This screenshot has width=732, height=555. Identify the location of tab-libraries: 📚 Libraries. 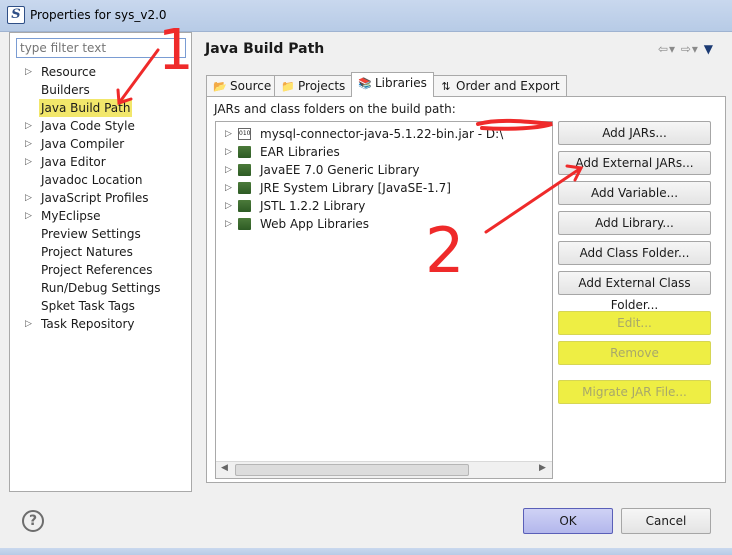
(392, 84).